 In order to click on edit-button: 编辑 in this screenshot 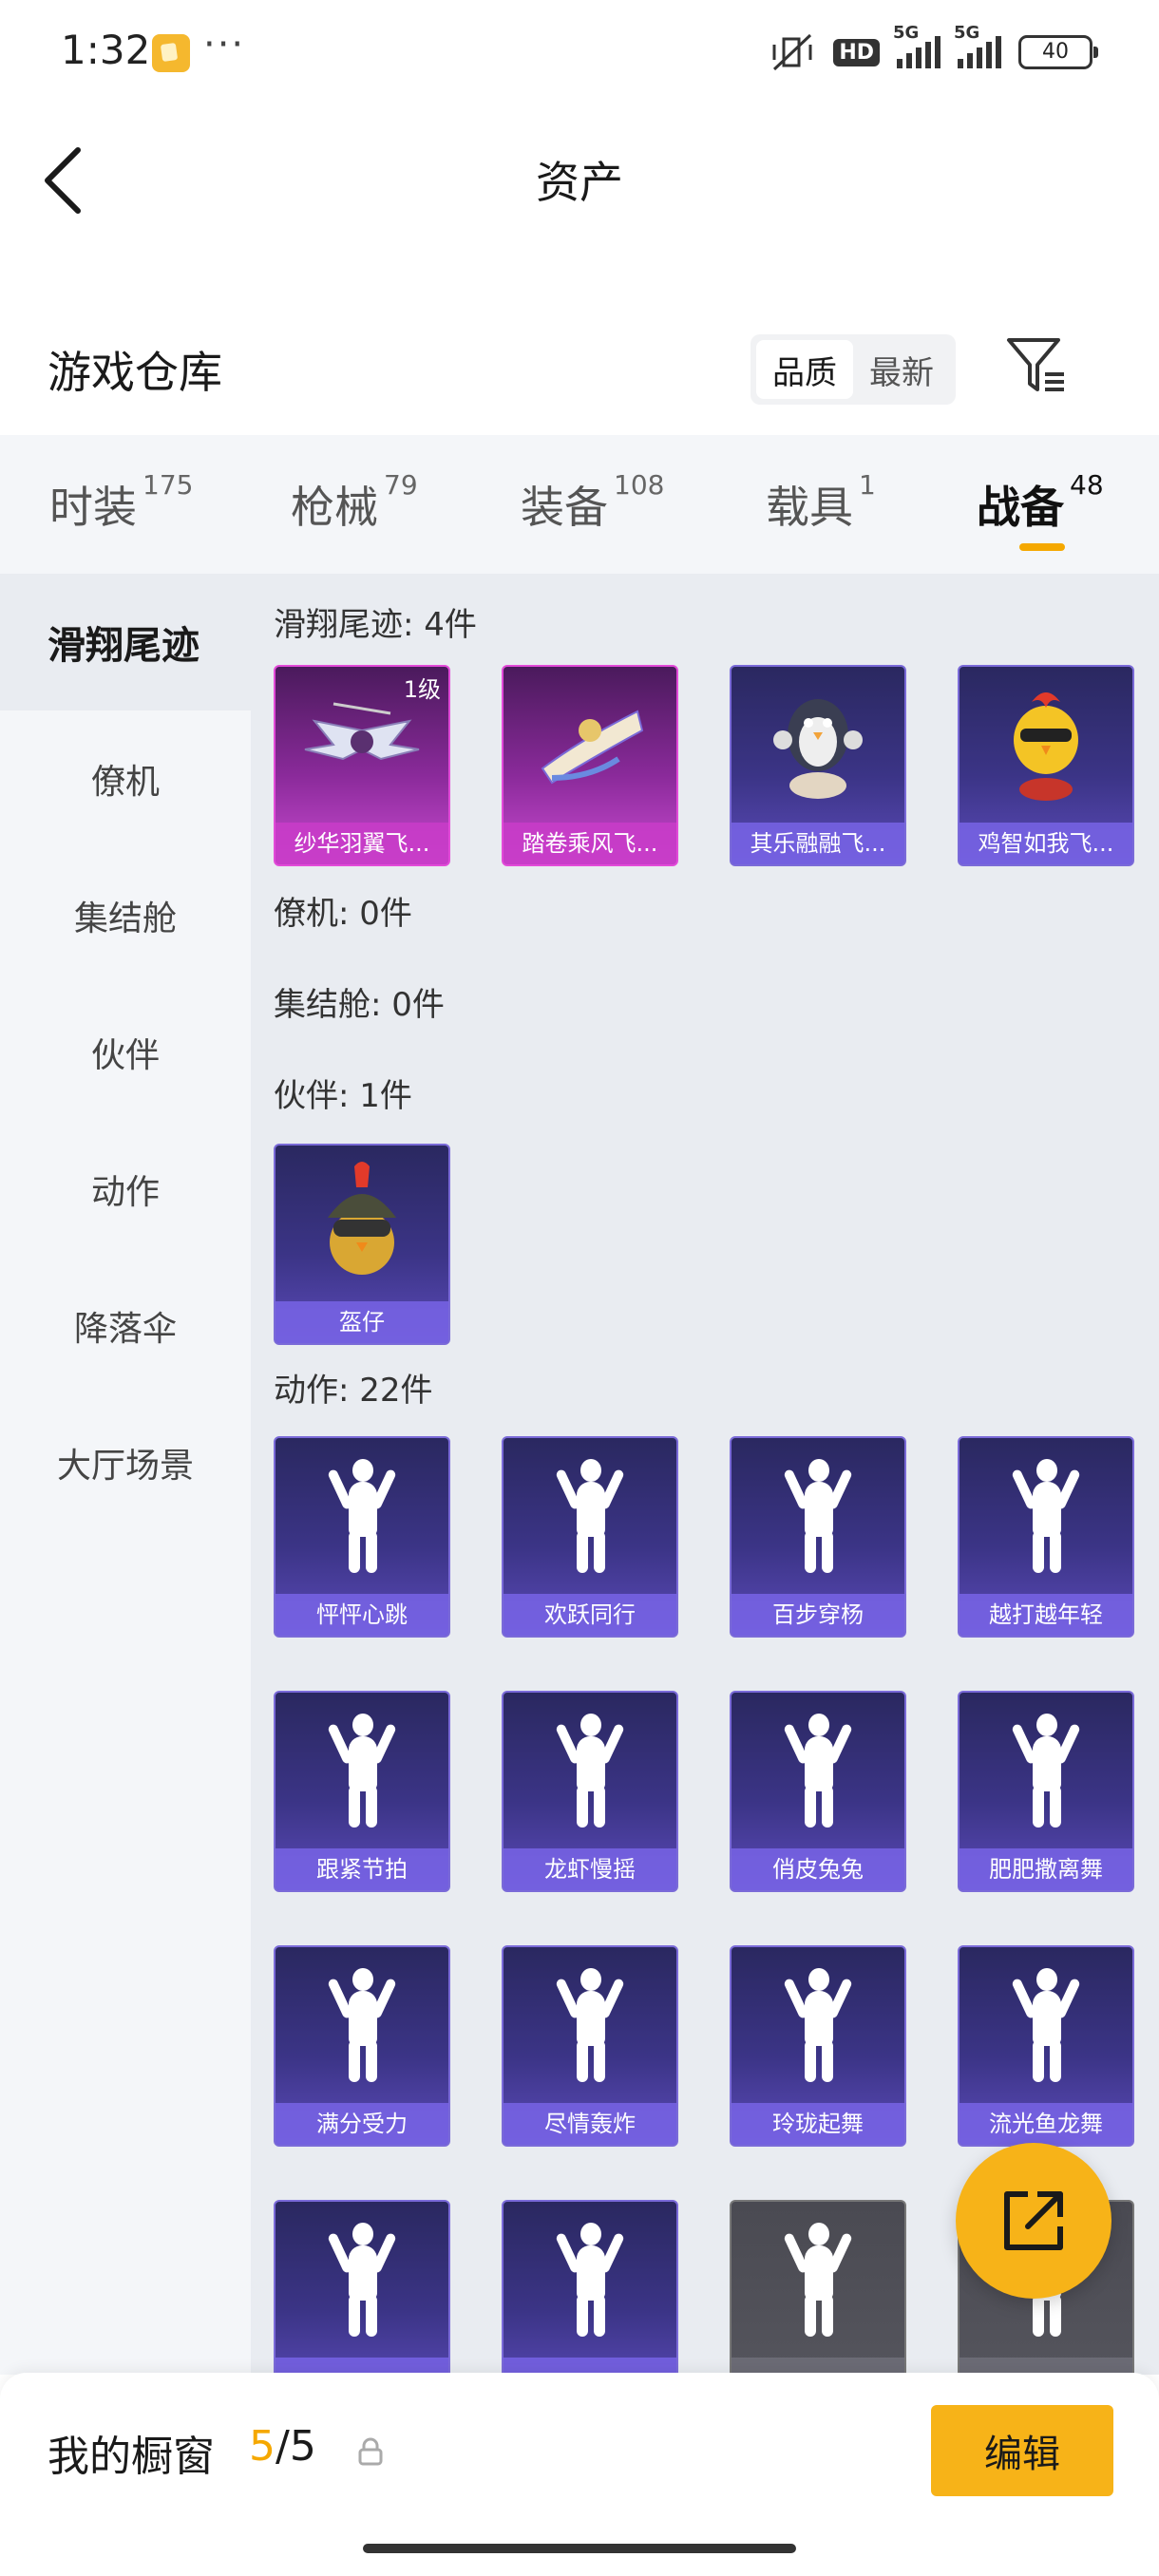, I will do `click(1022, 2450)`.